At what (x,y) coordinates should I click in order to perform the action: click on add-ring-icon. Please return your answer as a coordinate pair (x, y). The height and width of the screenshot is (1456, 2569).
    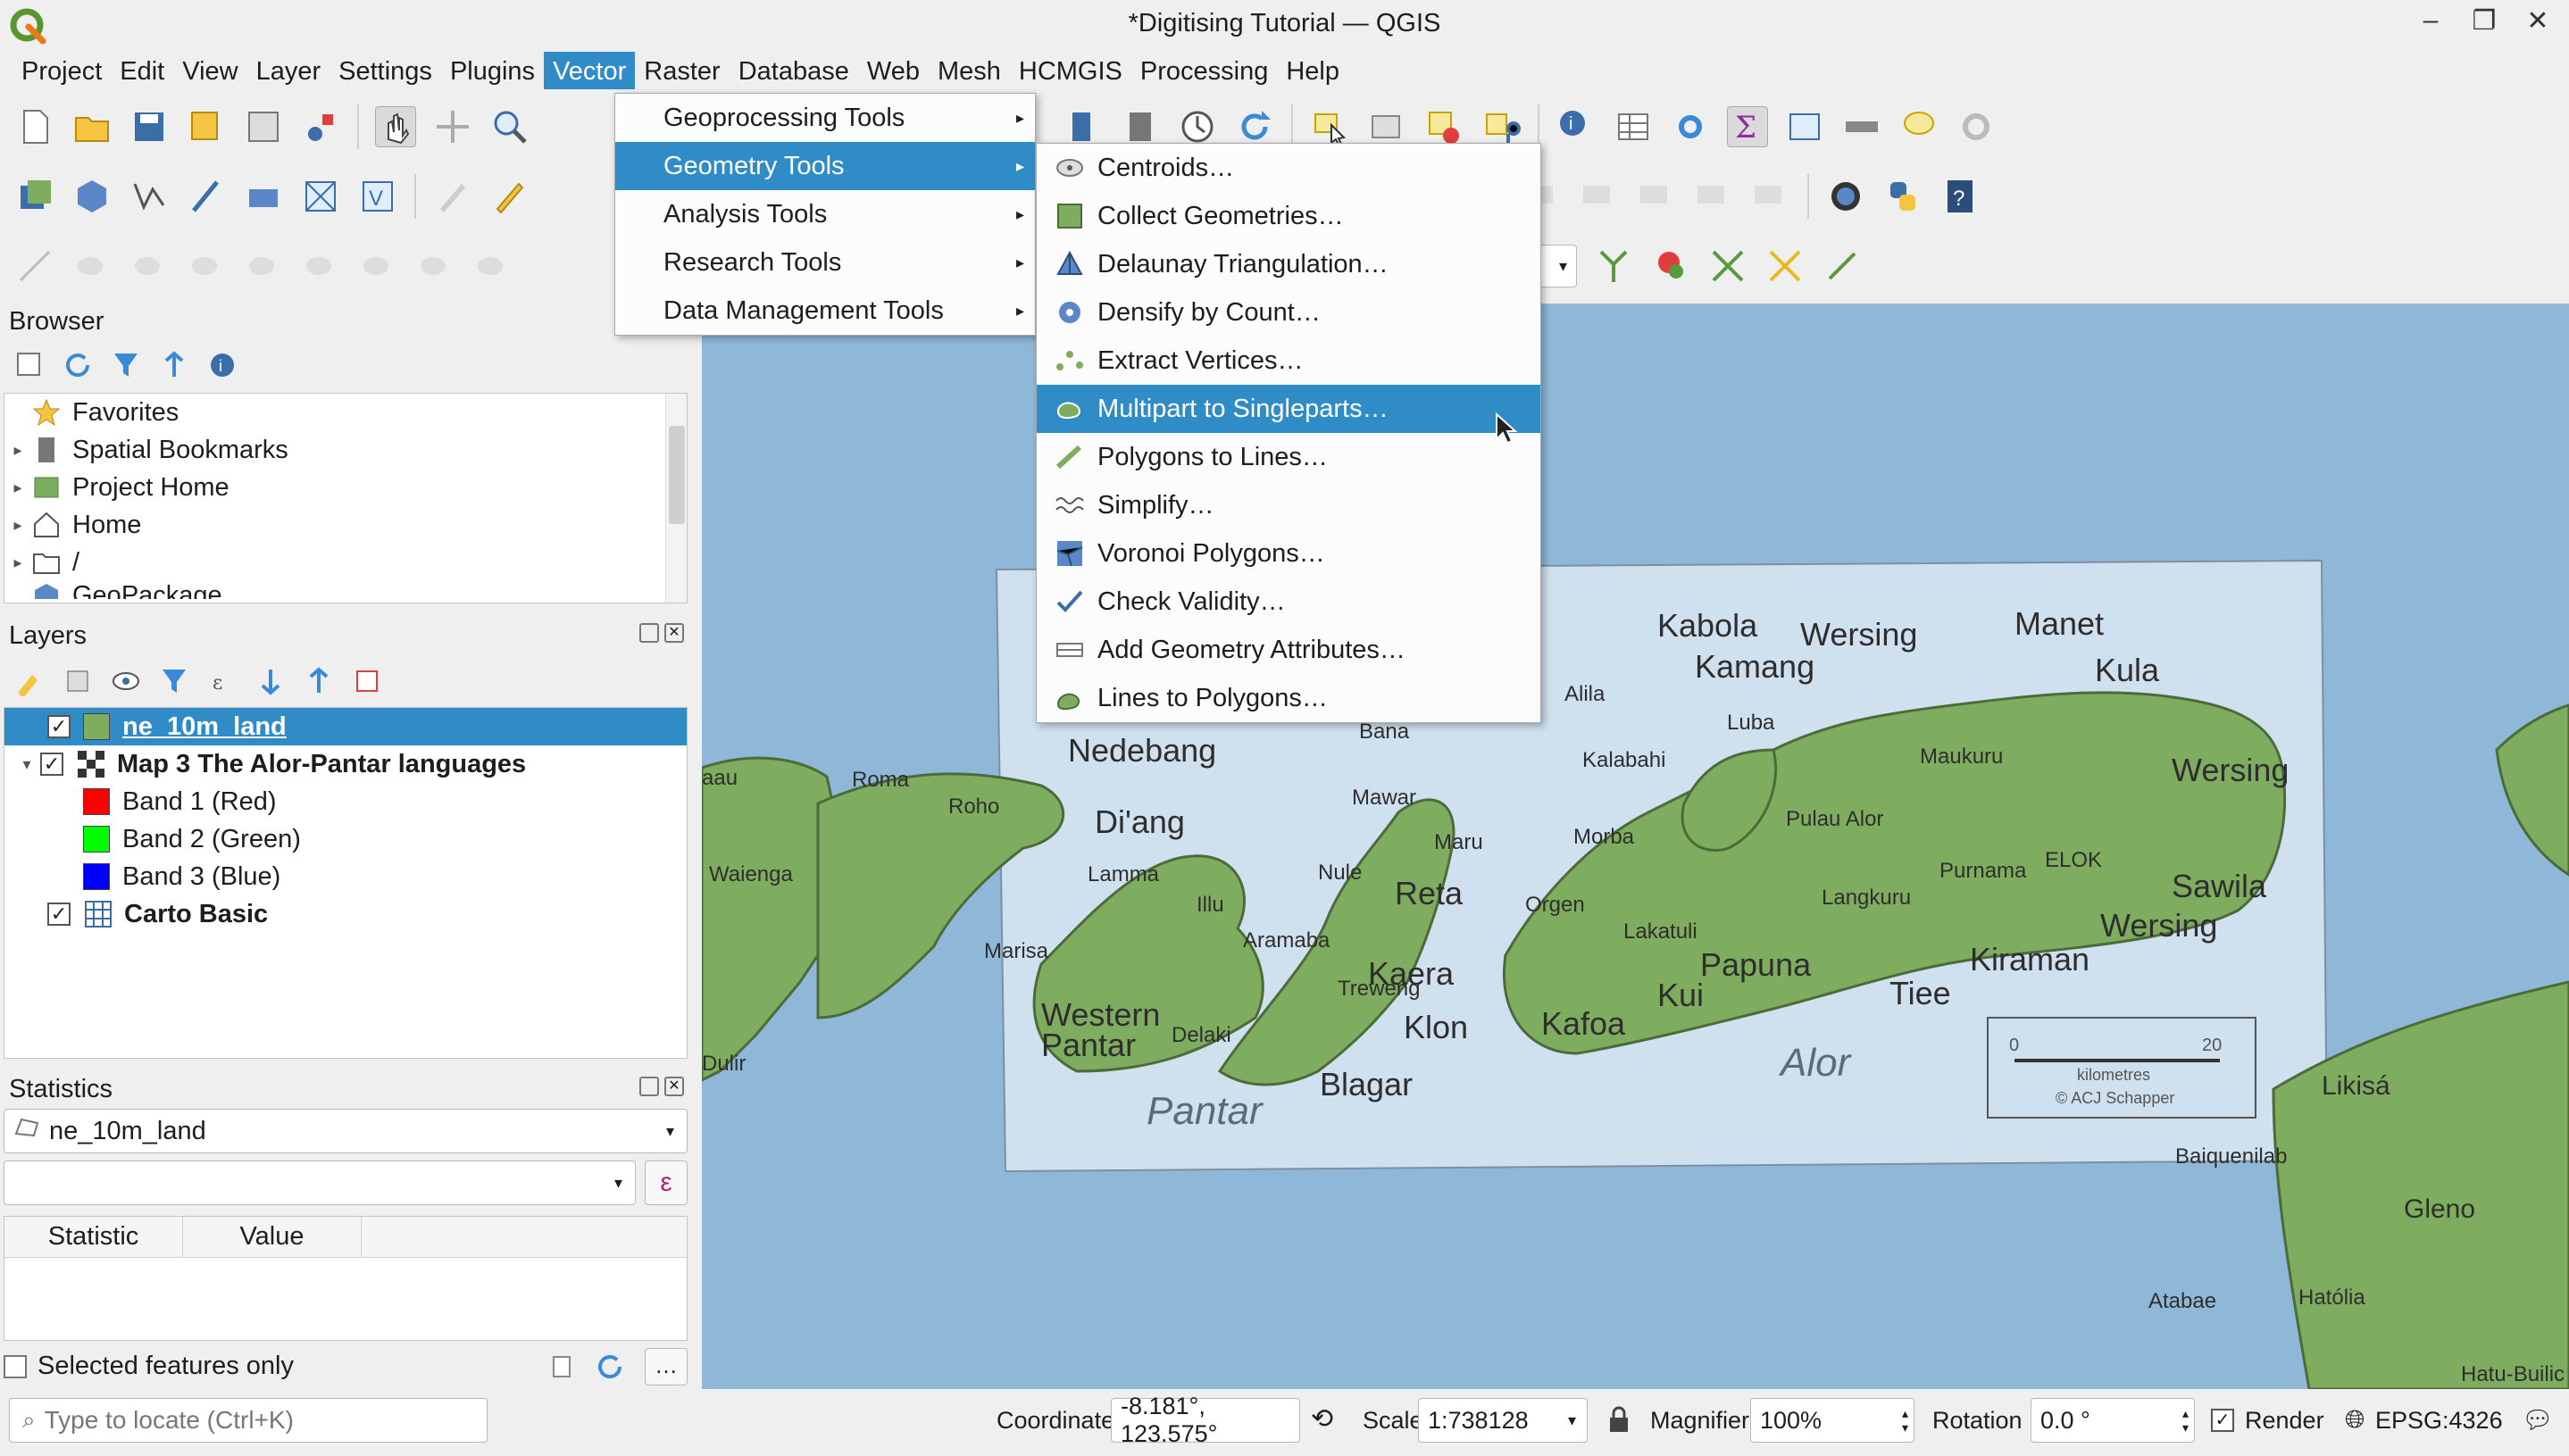
    Looking at the image, I should click on (92, 266).